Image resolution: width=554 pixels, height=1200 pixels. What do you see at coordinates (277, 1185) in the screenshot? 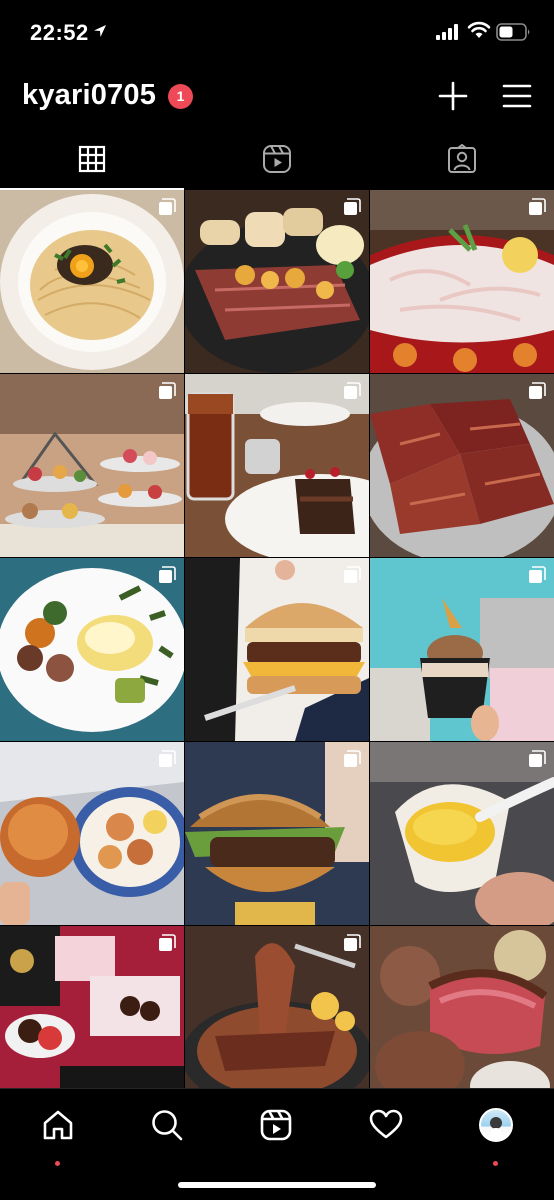
I see `home-indicator` at bounding box center [277, 1185].